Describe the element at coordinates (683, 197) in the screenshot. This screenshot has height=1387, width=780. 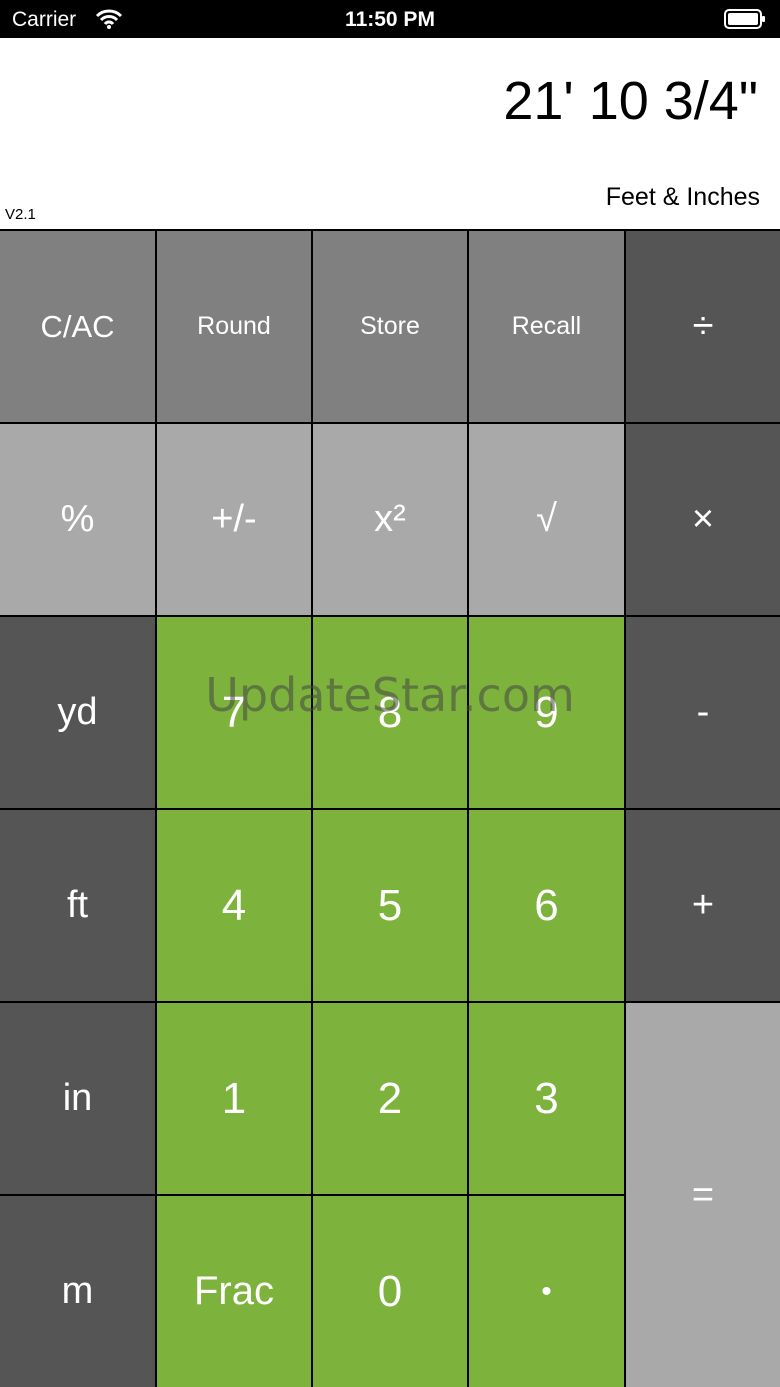
I see `unit-mode-label: Feet & Inches` at that location.